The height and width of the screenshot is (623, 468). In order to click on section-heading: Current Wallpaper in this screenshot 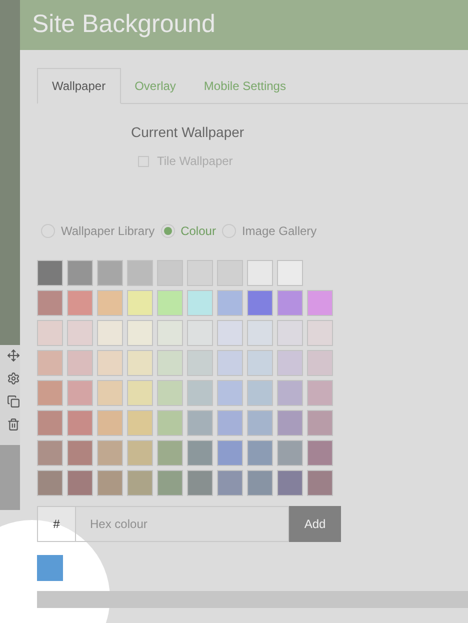, I will do `click(188, 132)`.